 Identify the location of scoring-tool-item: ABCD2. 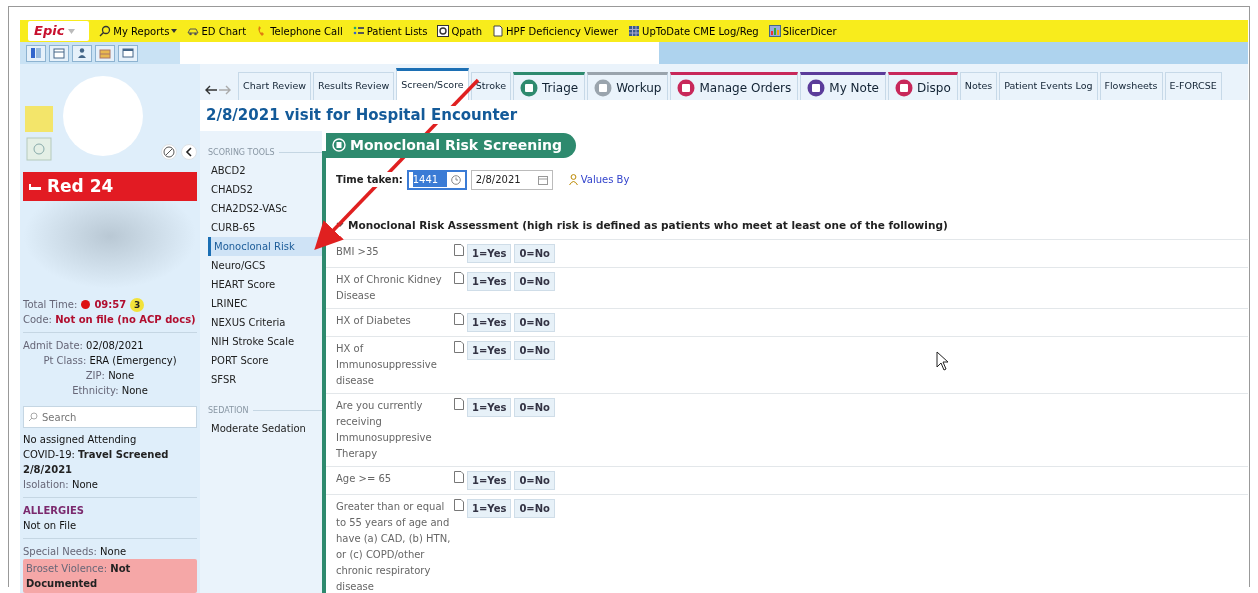
(265, 170).